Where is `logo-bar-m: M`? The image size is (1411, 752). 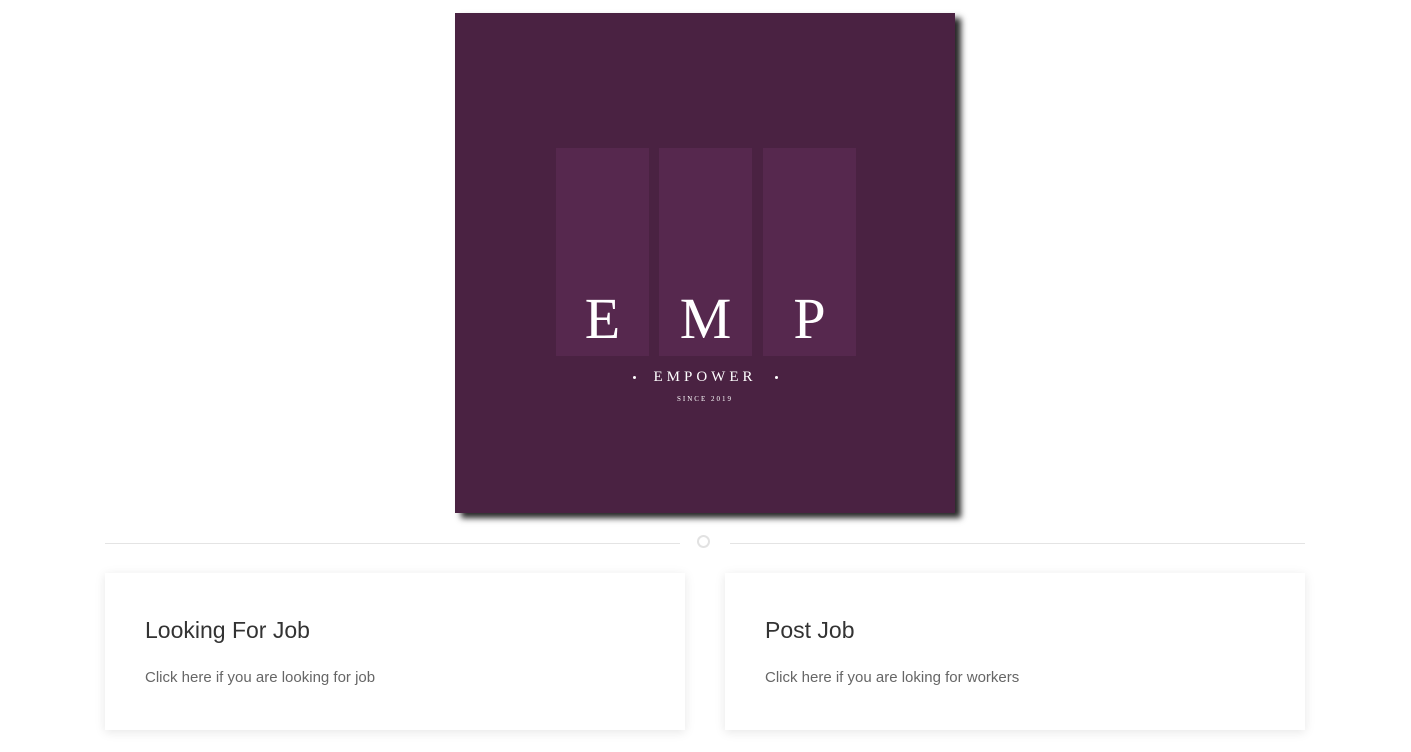 logo-bar-m: M is located at coordinates (705, 252).